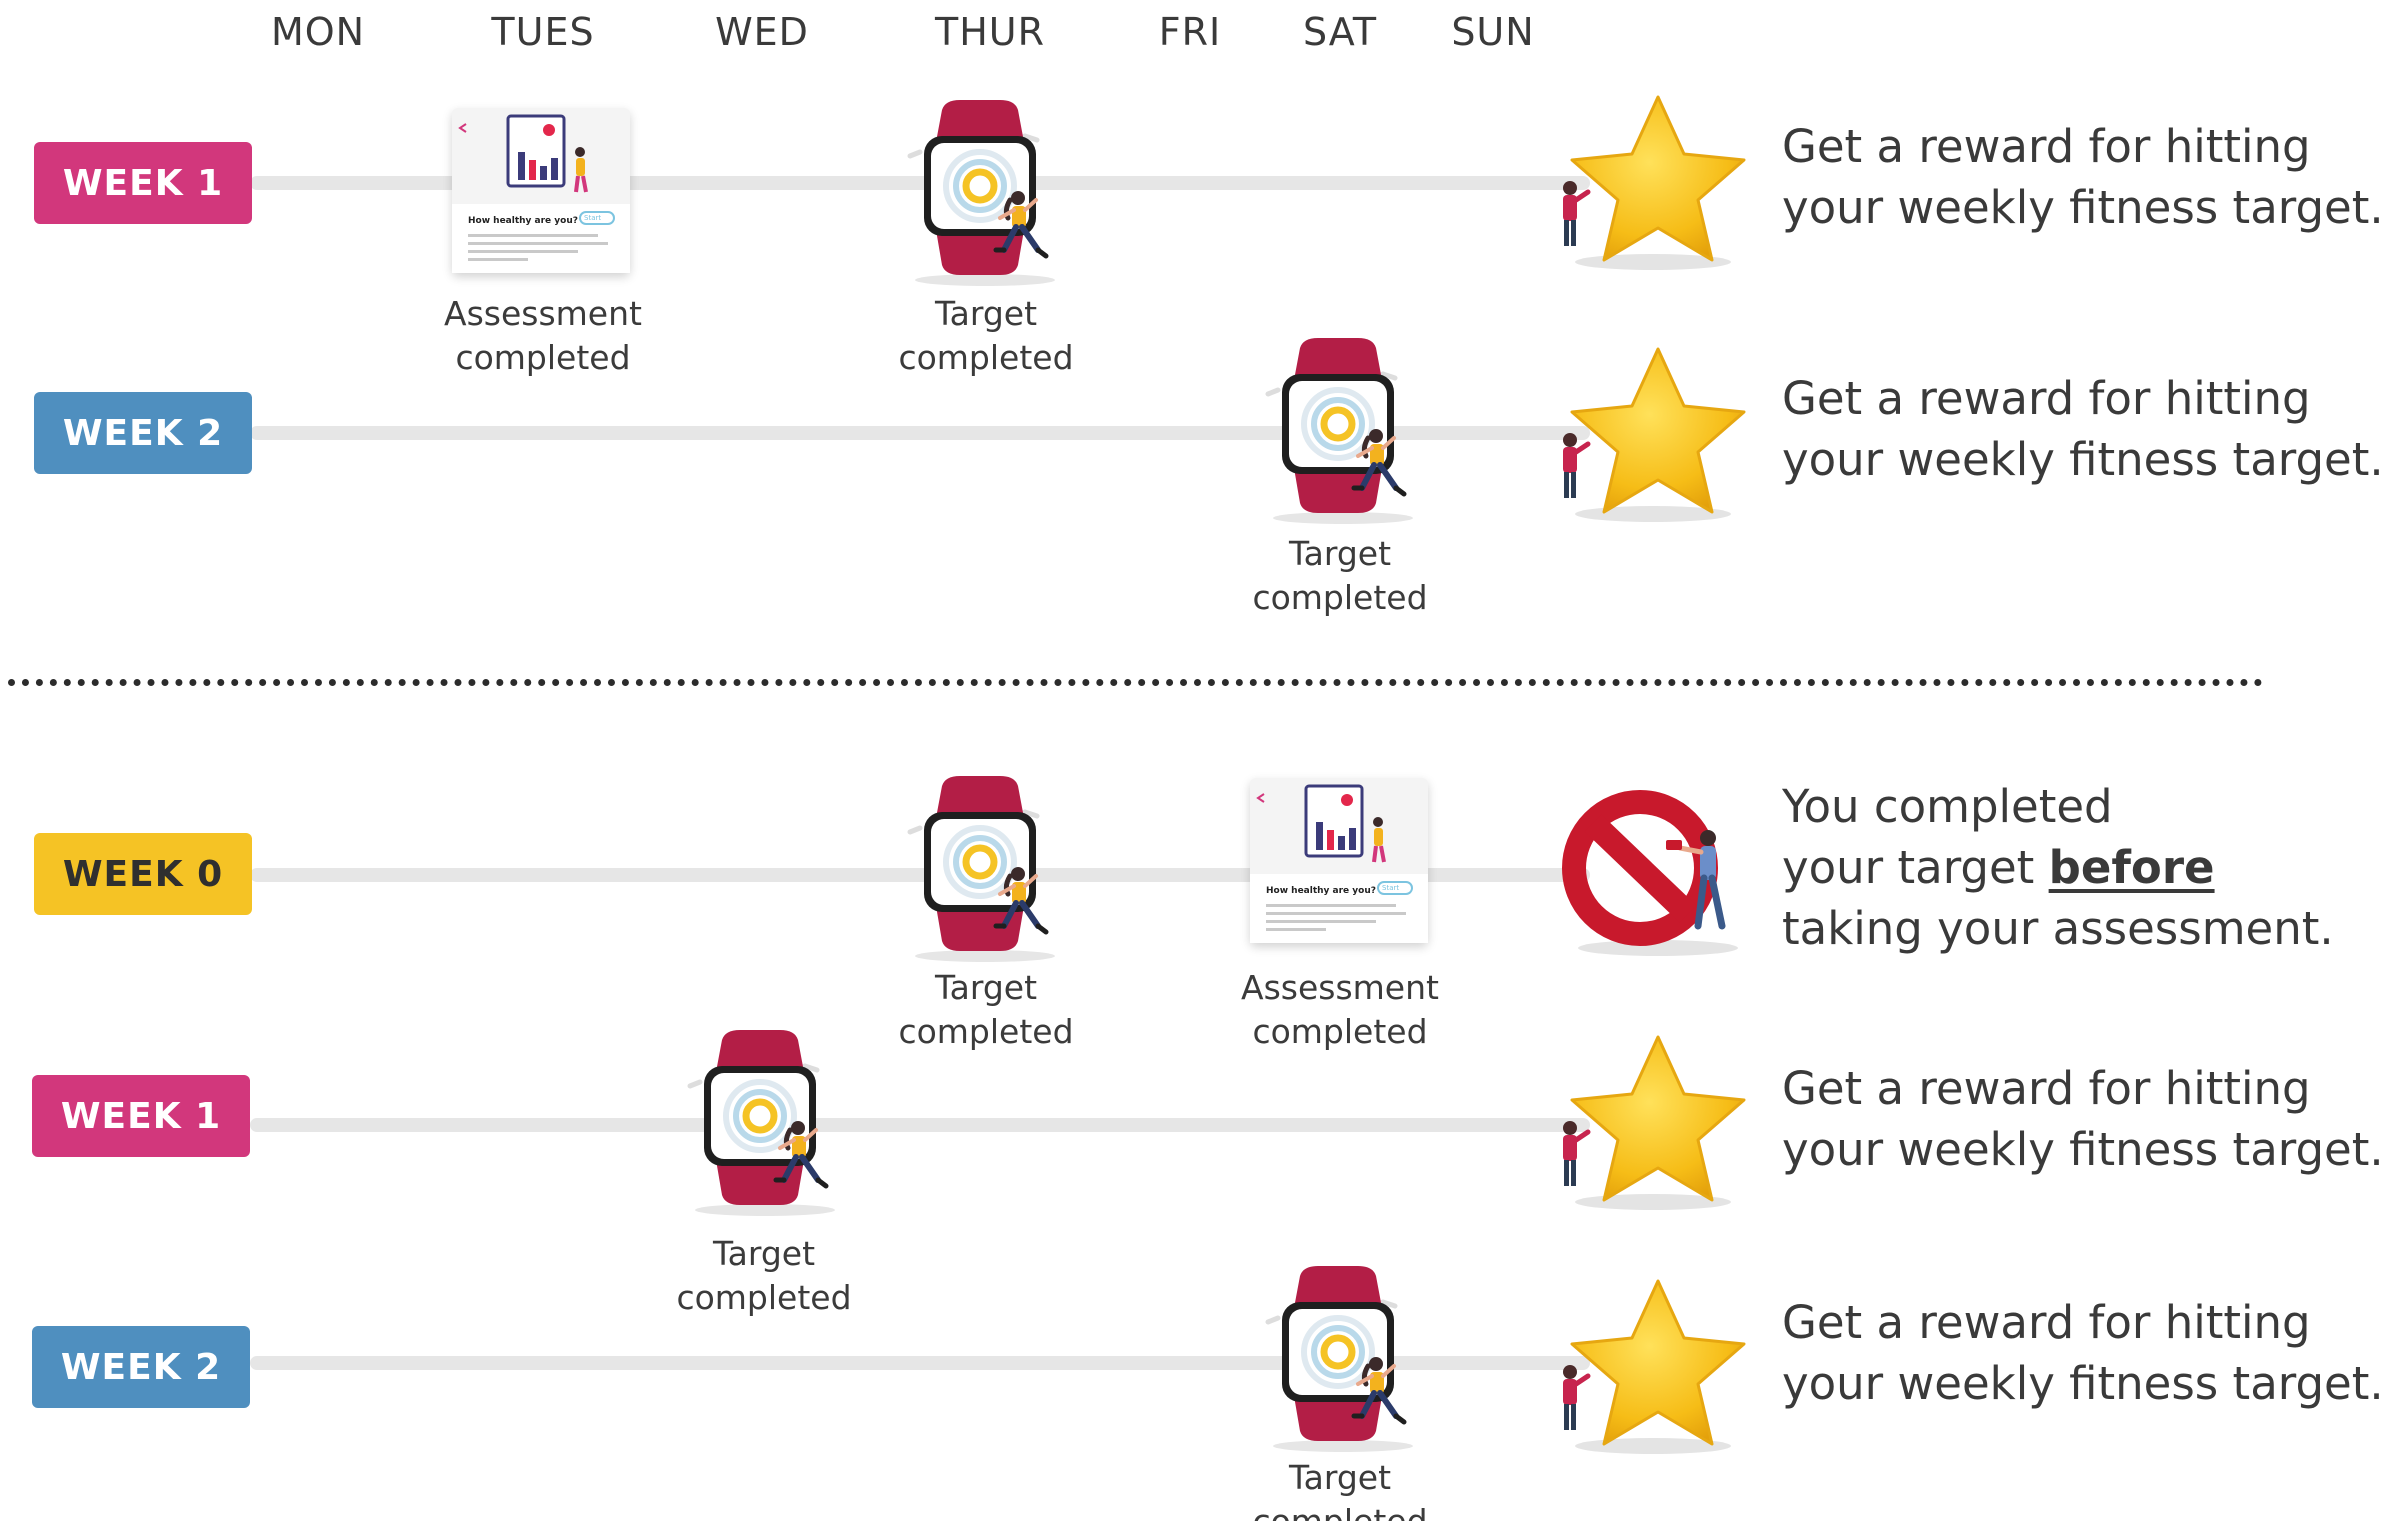 The height and width of the screenshot is (1521, 2381). I want to click on week-badge: WEEK 0, so click(143, 874).